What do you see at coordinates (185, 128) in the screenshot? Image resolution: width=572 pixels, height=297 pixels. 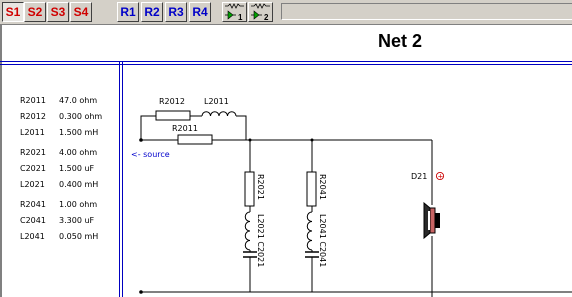 I see `label-r2011: R2011` at bounding box center [185, 128].